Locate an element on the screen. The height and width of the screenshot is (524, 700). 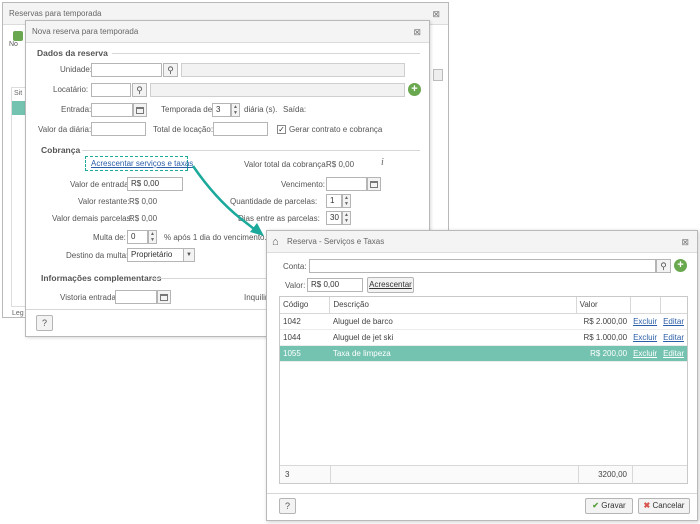
cancelar-button: ✖ Cancelar is located at coordinates (664, 506).